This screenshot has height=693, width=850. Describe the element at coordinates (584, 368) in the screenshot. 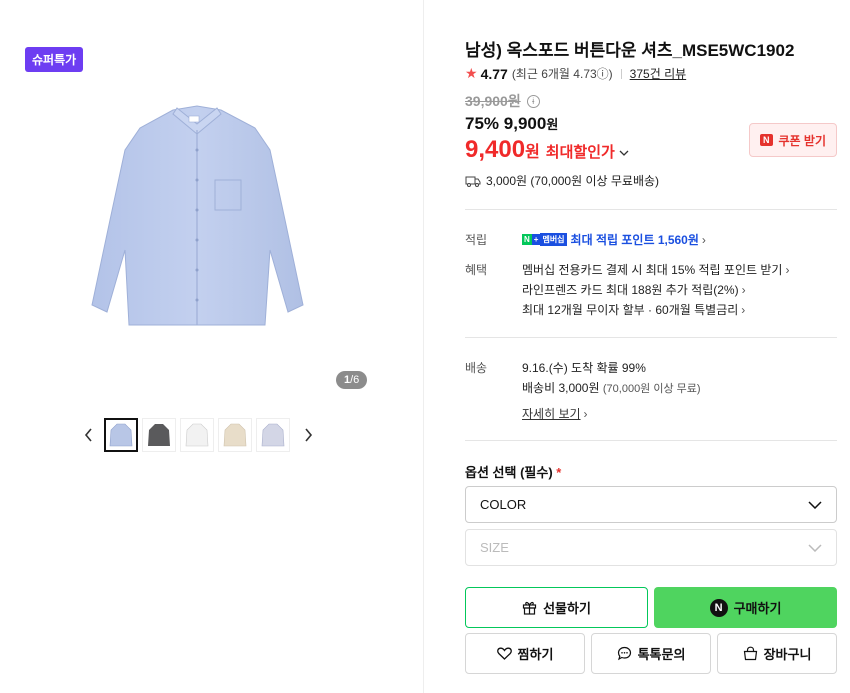

I see `delivery-eta: 9.16.(수) 도착 확률 99%` at that location.